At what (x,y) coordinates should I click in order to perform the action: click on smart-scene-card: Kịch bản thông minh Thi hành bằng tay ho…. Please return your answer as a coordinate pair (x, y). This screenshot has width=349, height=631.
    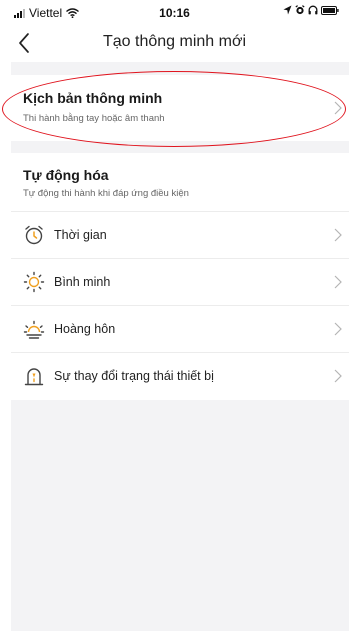
    Looking at the image, I should click on (180, 108).